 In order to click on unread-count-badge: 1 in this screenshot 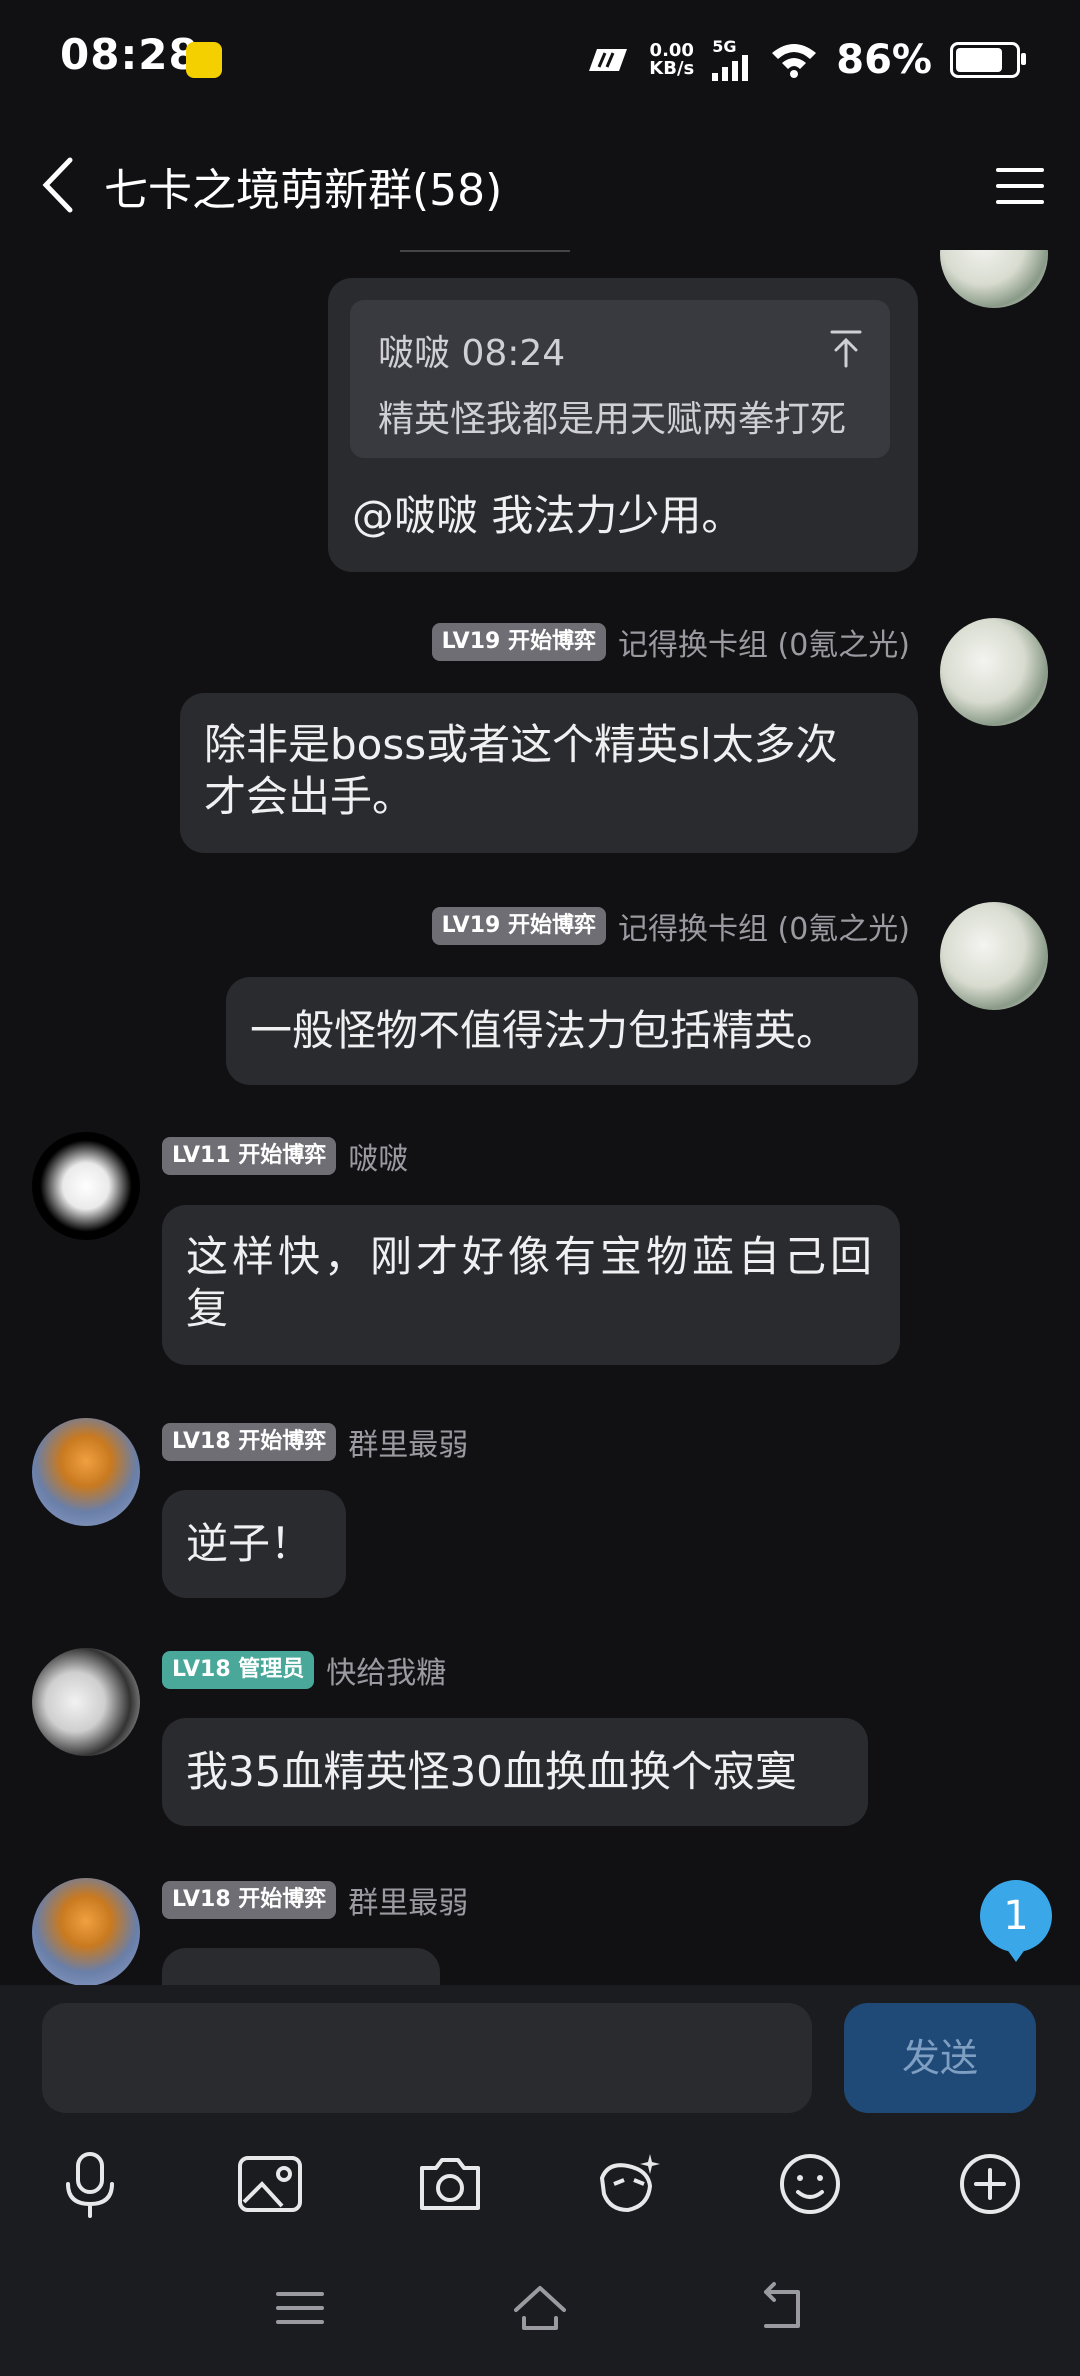, I will do `click(1016, 1921)`.